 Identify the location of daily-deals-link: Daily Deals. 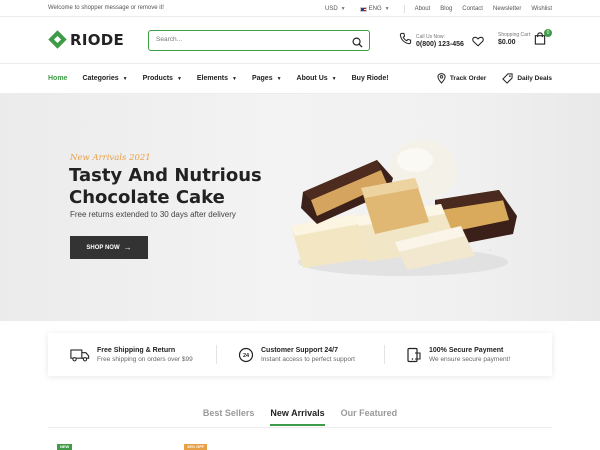
(527, 78).